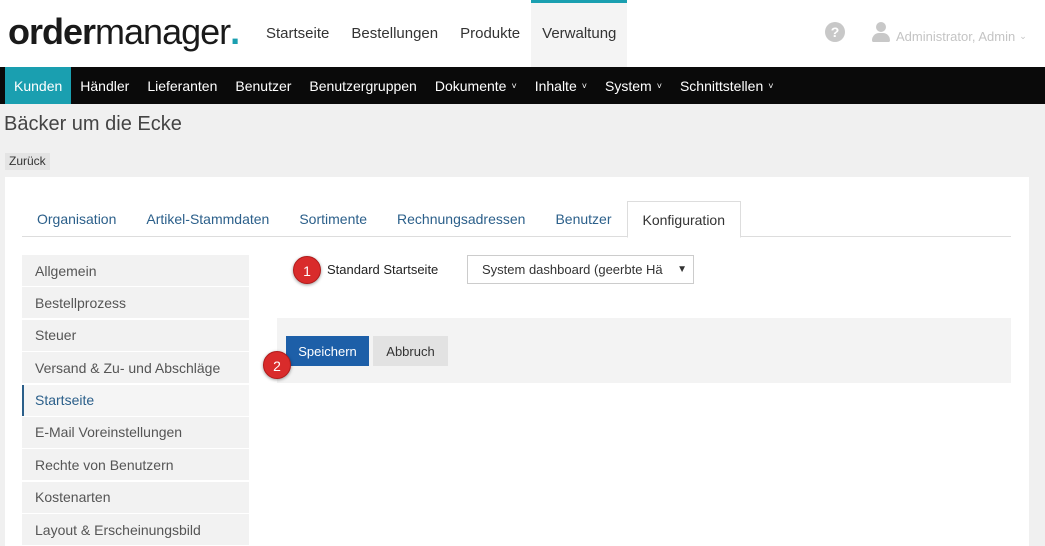 The height and width of the screenshot is (546, 1045). What do you see at coordinates (27, 161) in the screenshot?
I see `back-button: Zurück` at bounding box center [27, 161].